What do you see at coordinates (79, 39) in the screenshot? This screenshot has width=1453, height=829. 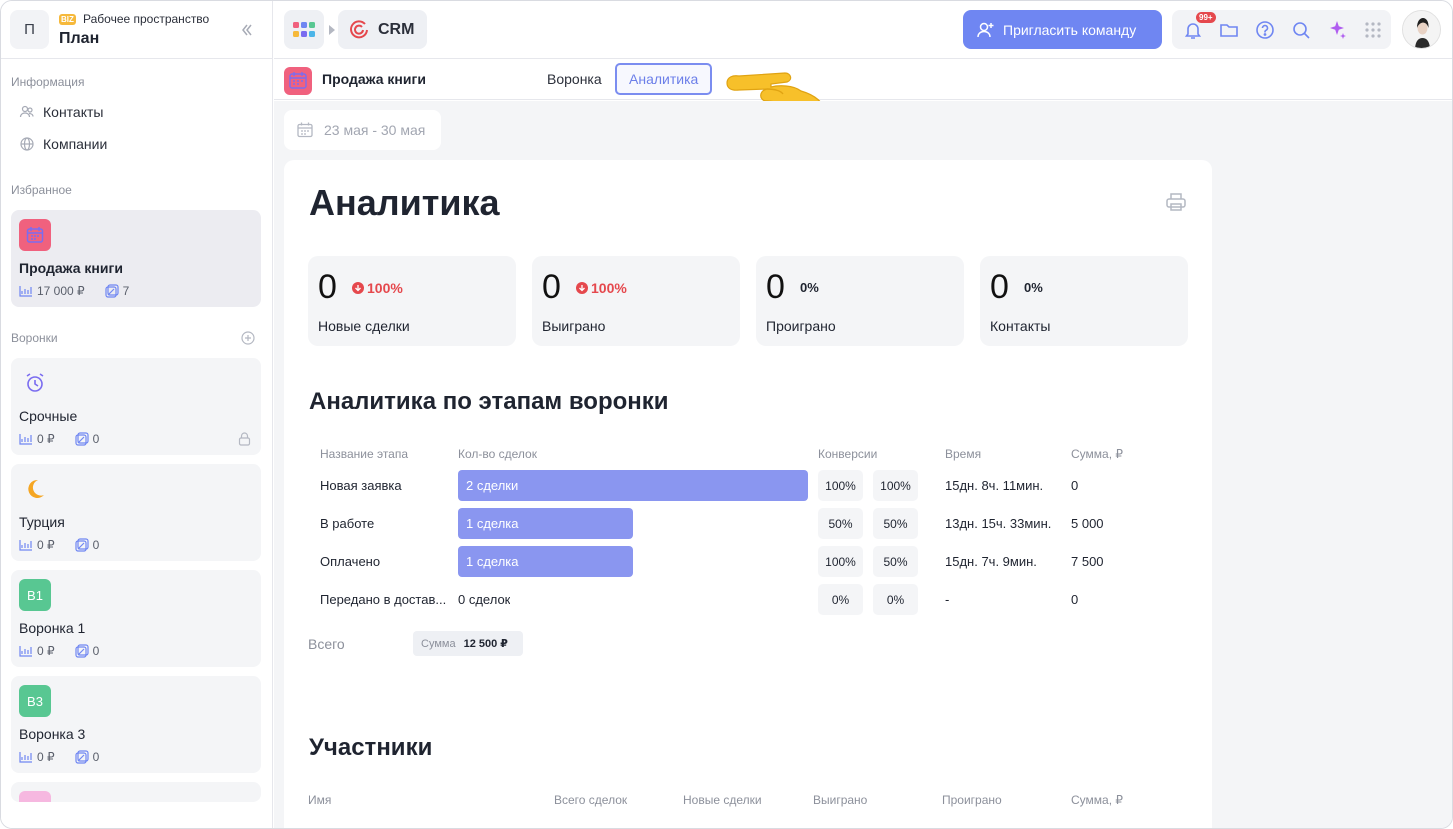 I see `workspace-name: План` at bounding box center [79, 39].